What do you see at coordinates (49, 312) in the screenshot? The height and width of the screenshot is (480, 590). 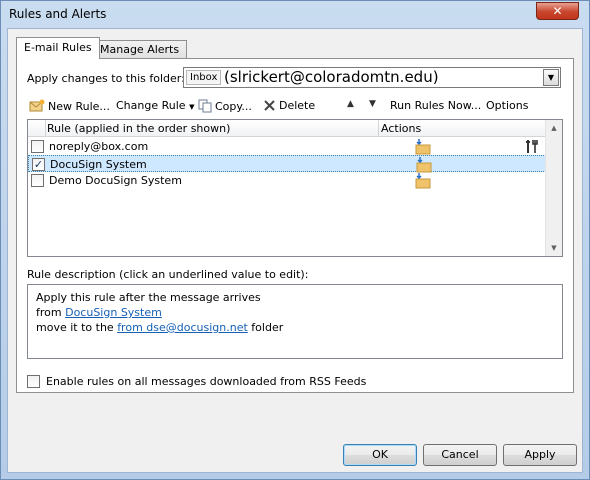 I see `description-text: from` at bounding box center [49, 312].